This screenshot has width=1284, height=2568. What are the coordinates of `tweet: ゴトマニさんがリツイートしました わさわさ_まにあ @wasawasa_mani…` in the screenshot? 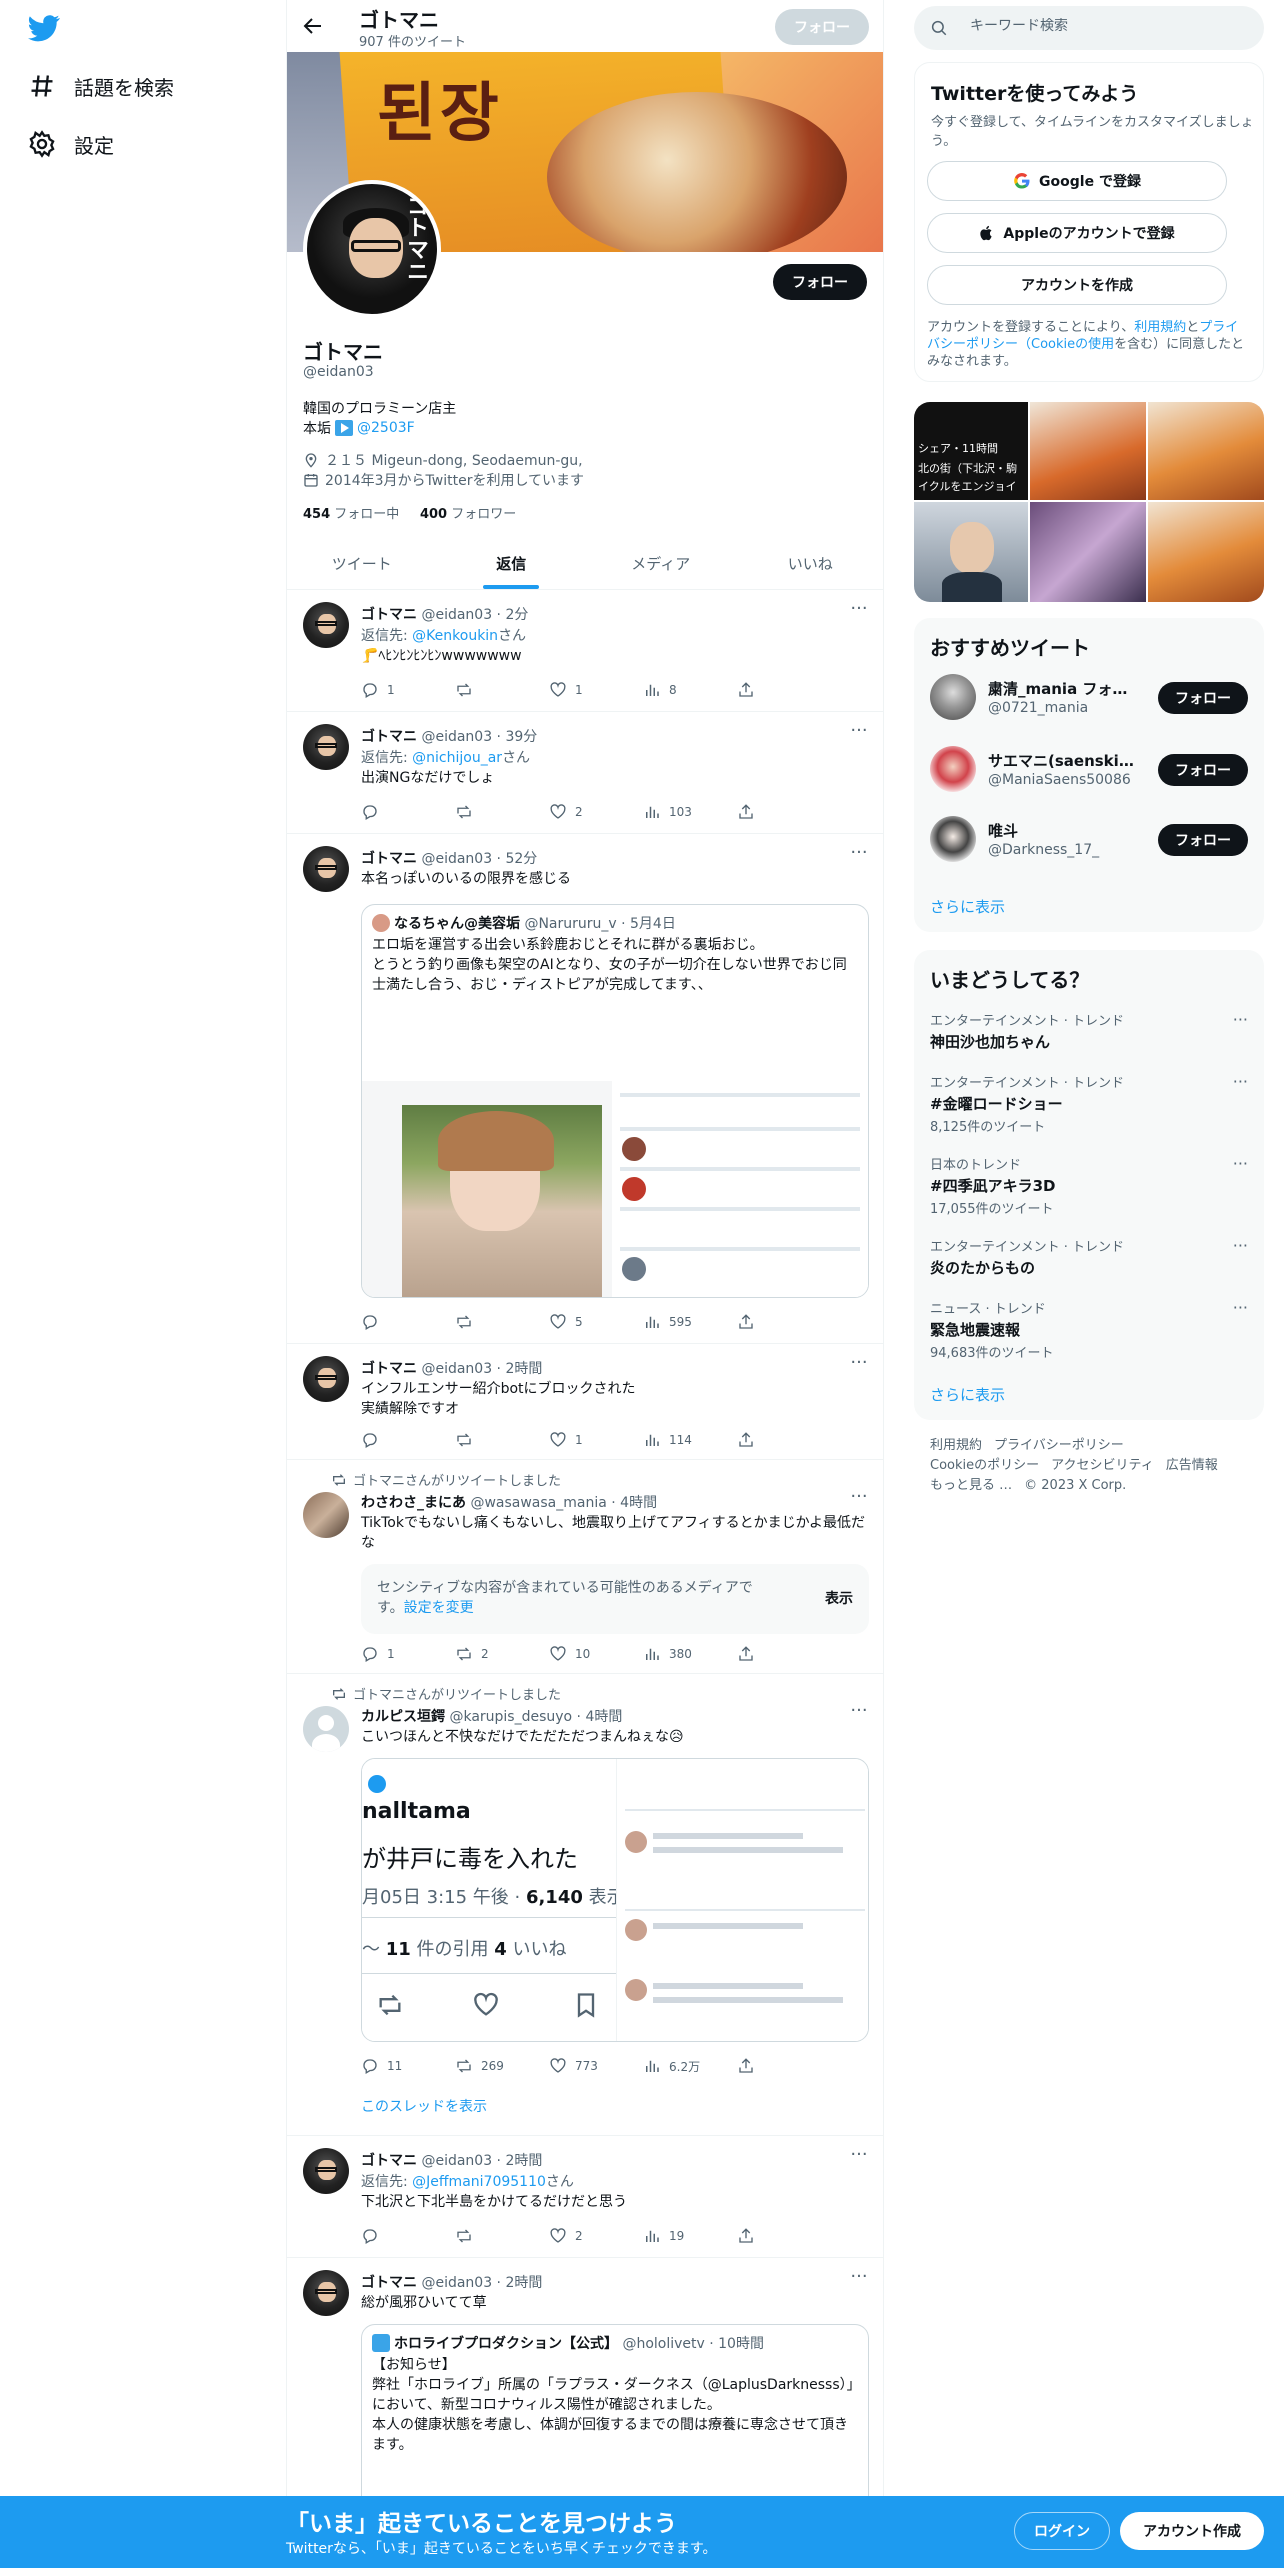 It's located at (585, 1567).